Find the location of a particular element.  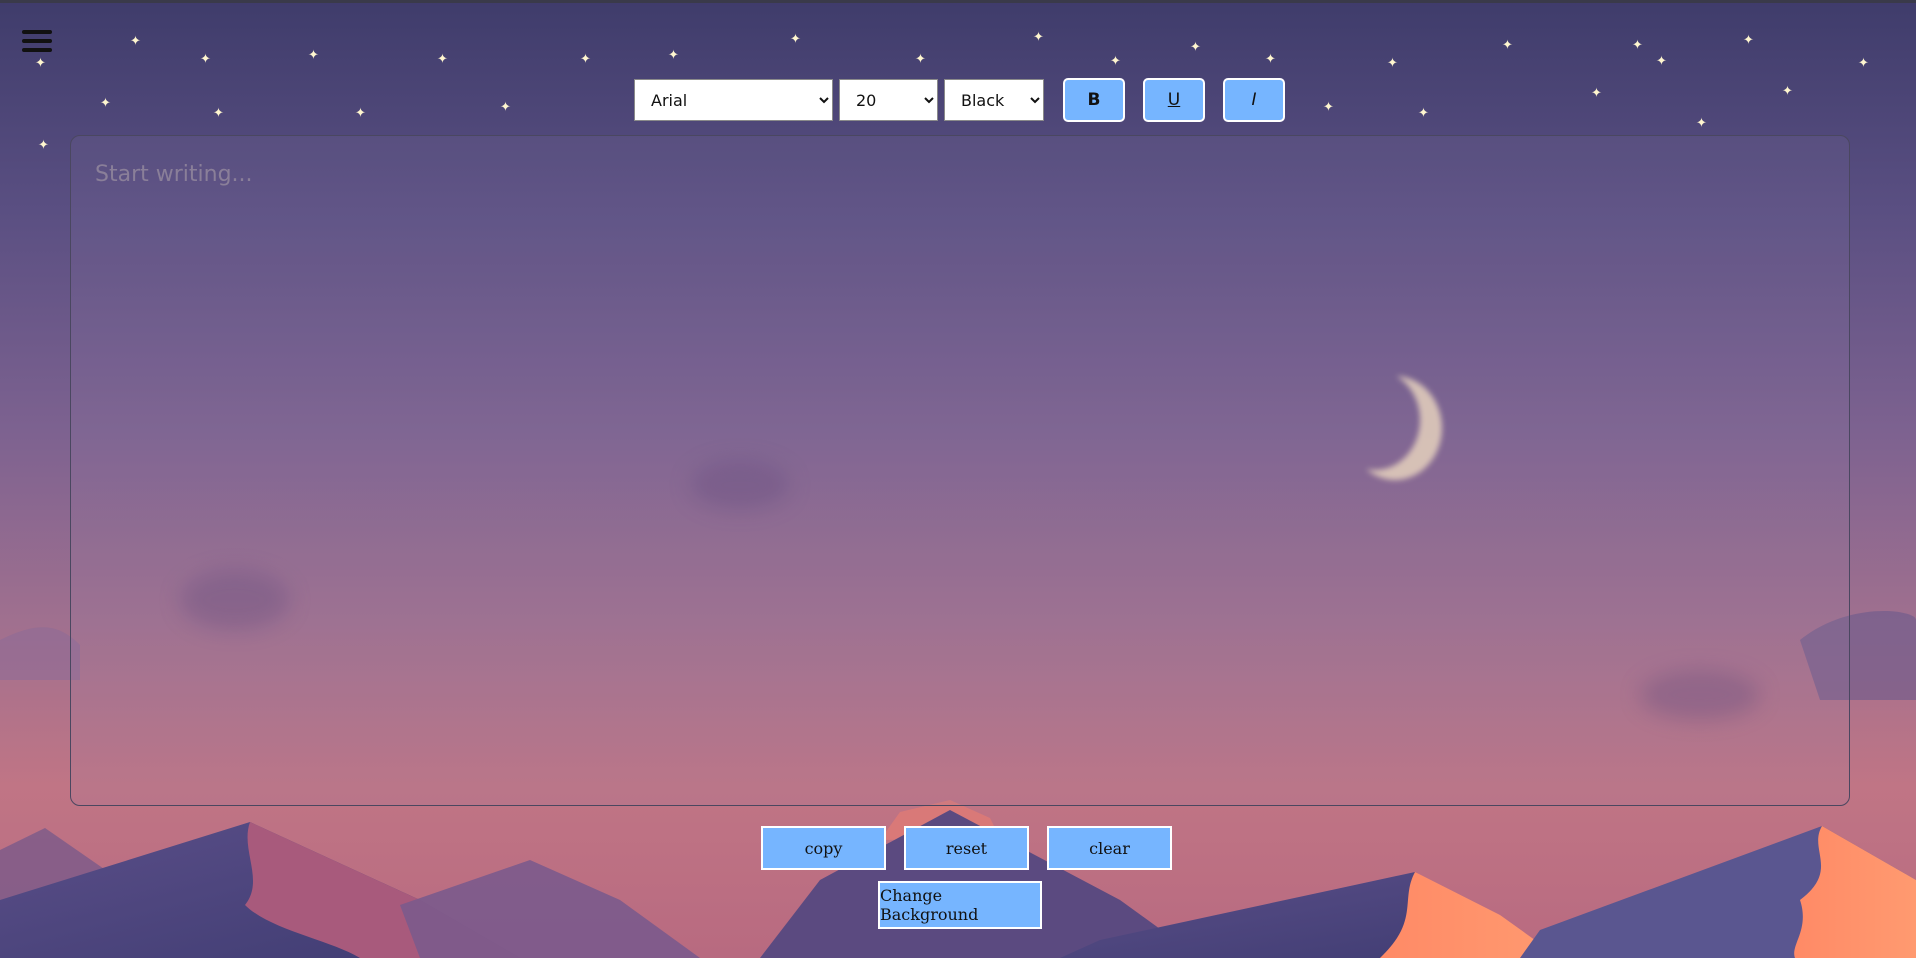

change-background-button: Change Background is located at coordinates (960, 905).